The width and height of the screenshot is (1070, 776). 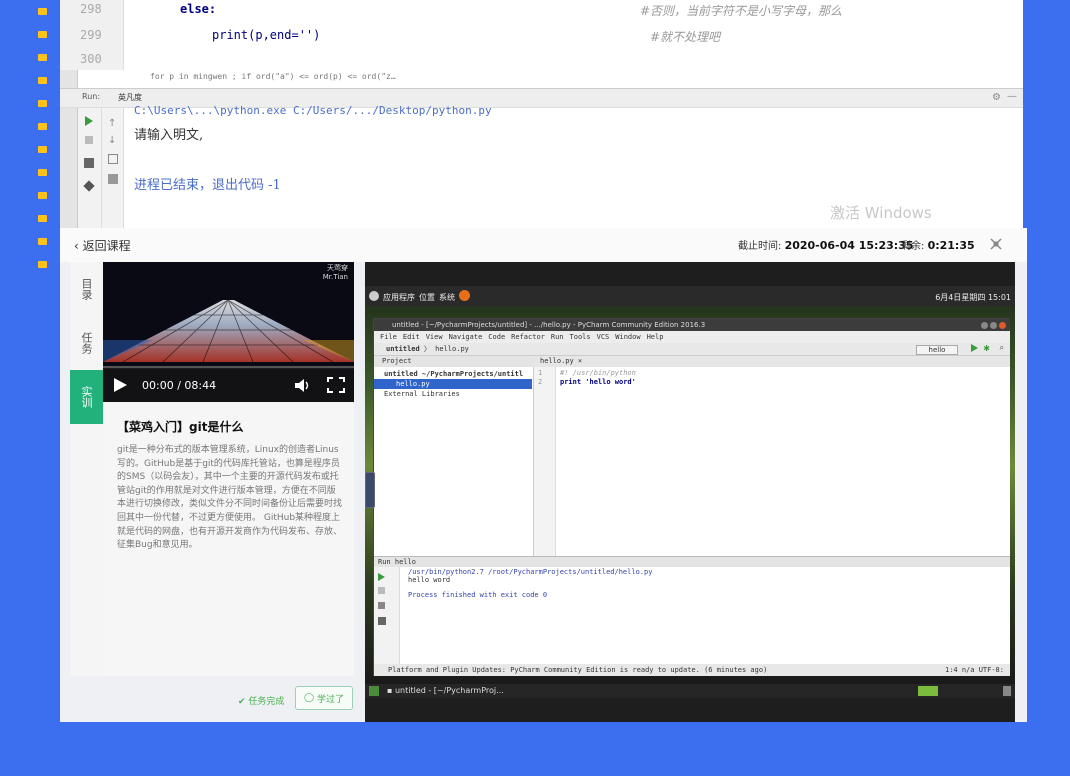 I want to click on code-line: else:, so click(x=198, y=9).